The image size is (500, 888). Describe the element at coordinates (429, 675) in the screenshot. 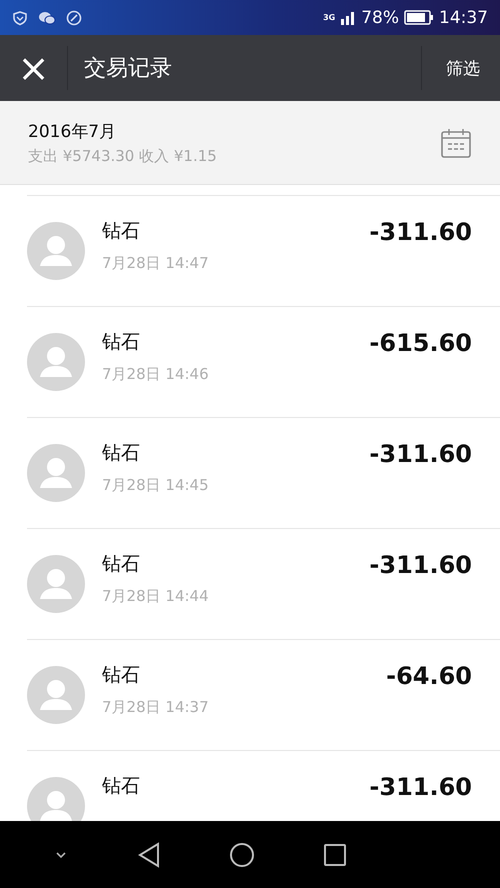

I see `transaction-amount: -64.60` at that location.